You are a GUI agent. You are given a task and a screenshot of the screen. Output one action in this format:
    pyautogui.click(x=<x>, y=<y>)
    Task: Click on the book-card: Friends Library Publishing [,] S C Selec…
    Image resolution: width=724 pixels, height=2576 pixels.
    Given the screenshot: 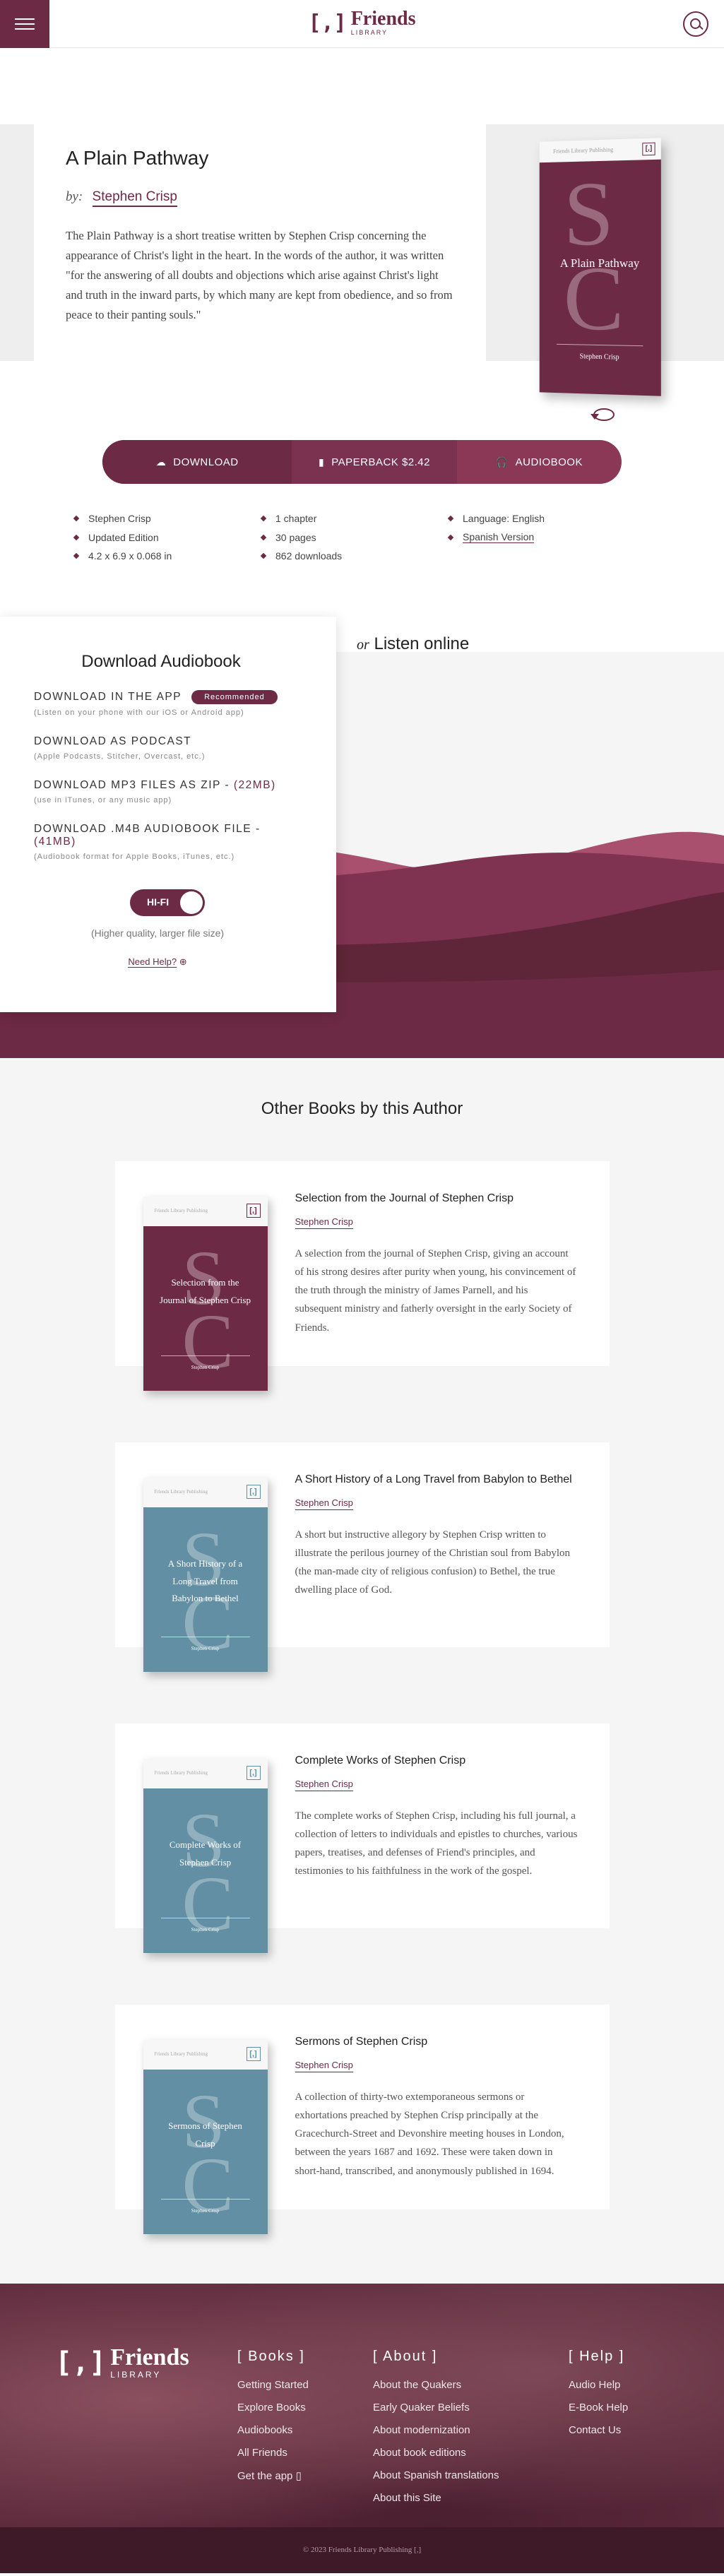 What is the action you would take?
    pyautogui.click(x=362, y=1276)
    